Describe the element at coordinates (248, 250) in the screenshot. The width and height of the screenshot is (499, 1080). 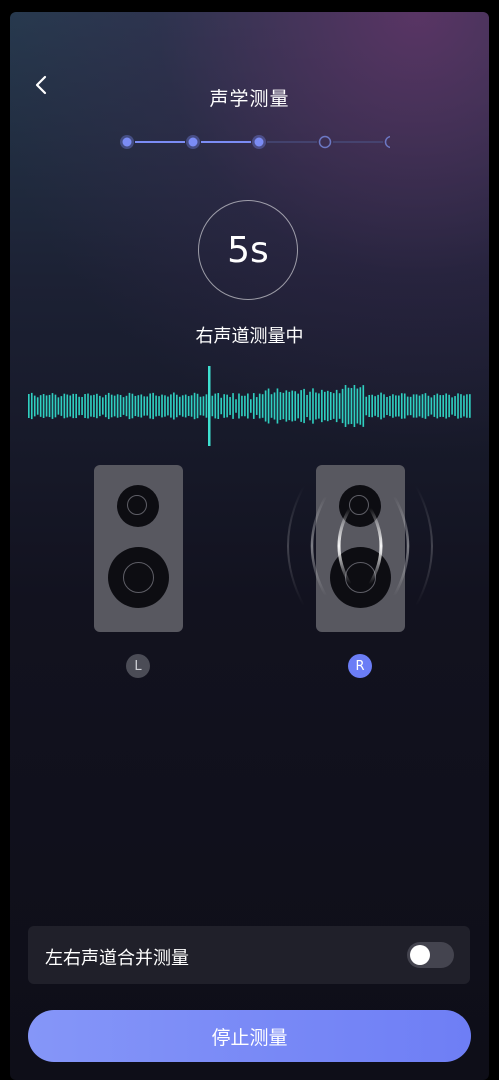
I see `countdown-value: 5s` at that location.